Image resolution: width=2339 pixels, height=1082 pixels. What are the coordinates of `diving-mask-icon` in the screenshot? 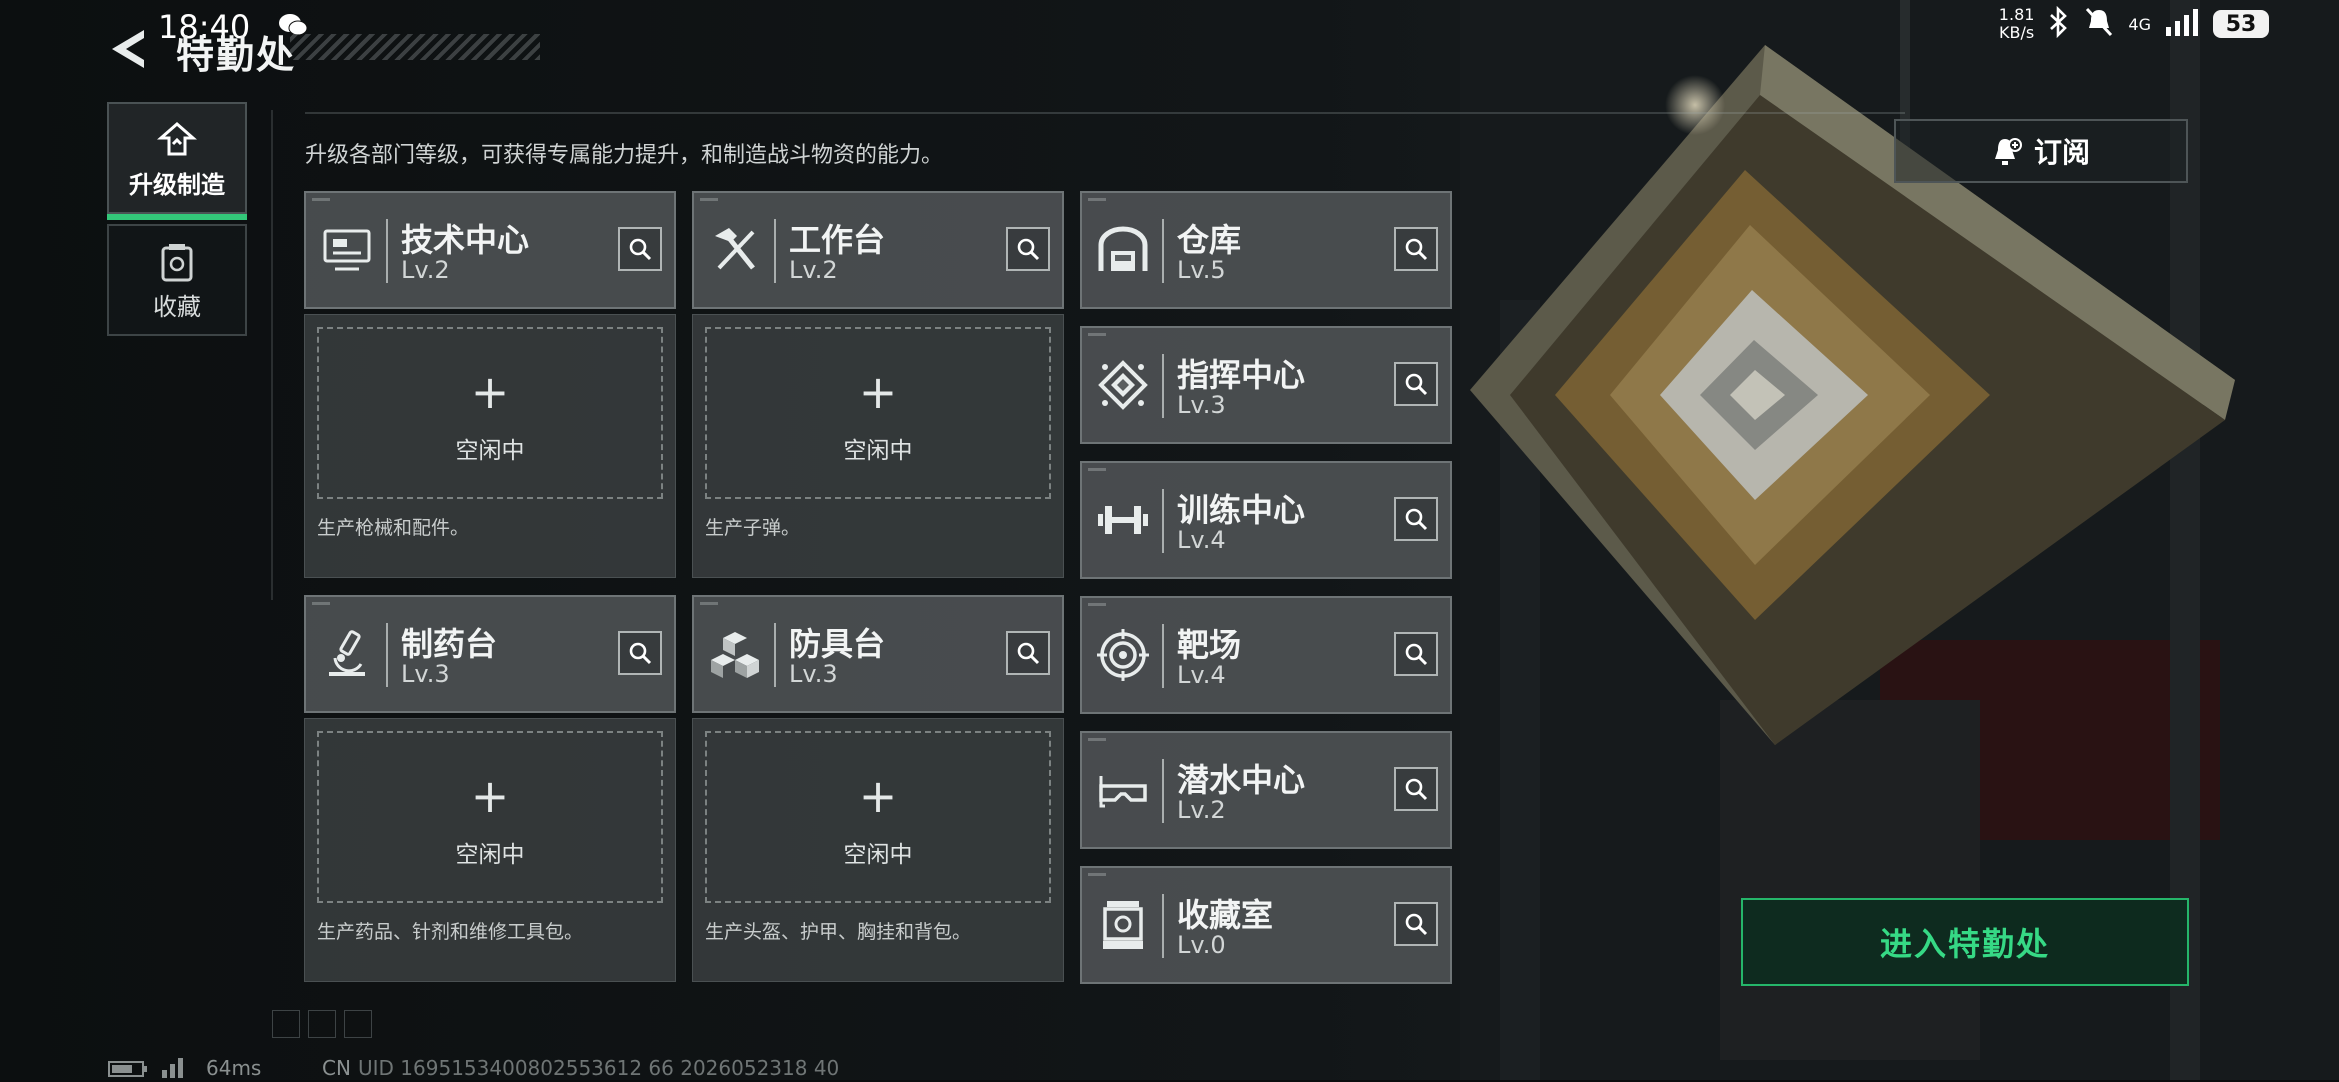 It's located at (1123, 790).